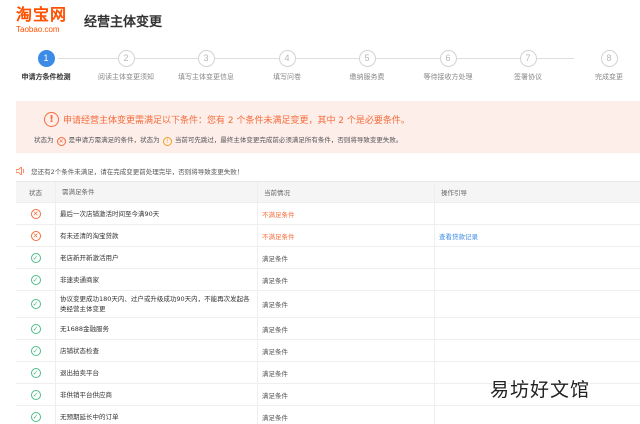 The width and height of the screenshot is (640, 424). I want to click on step-number: 5, so click(367, 58).